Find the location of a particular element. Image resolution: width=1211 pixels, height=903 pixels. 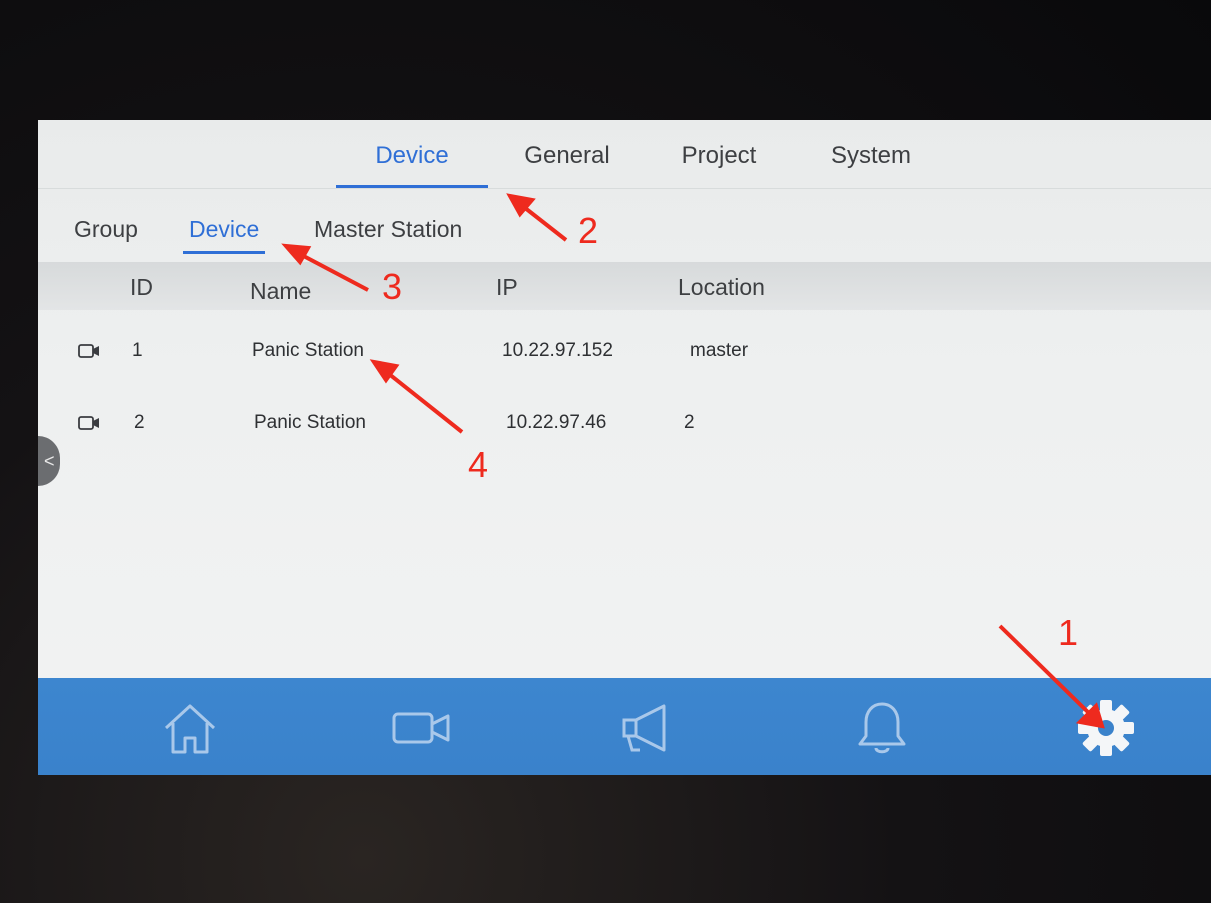

gear-icon is located at coordinates (1106, 728).